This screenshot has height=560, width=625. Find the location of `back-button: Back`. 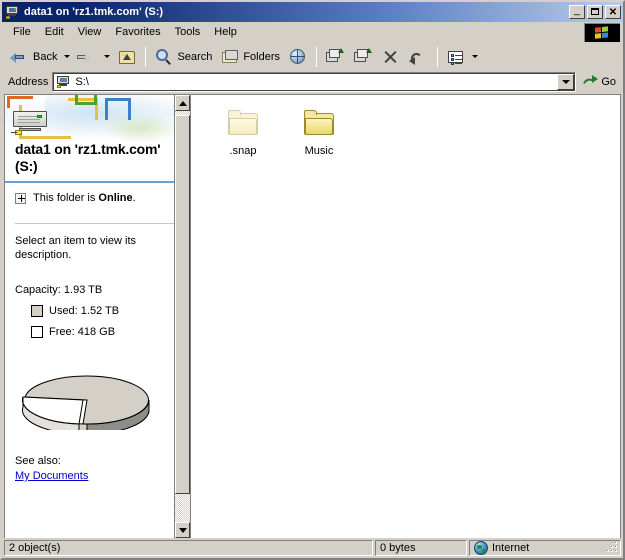

back-button: Back is located at coordinates (33, 57).